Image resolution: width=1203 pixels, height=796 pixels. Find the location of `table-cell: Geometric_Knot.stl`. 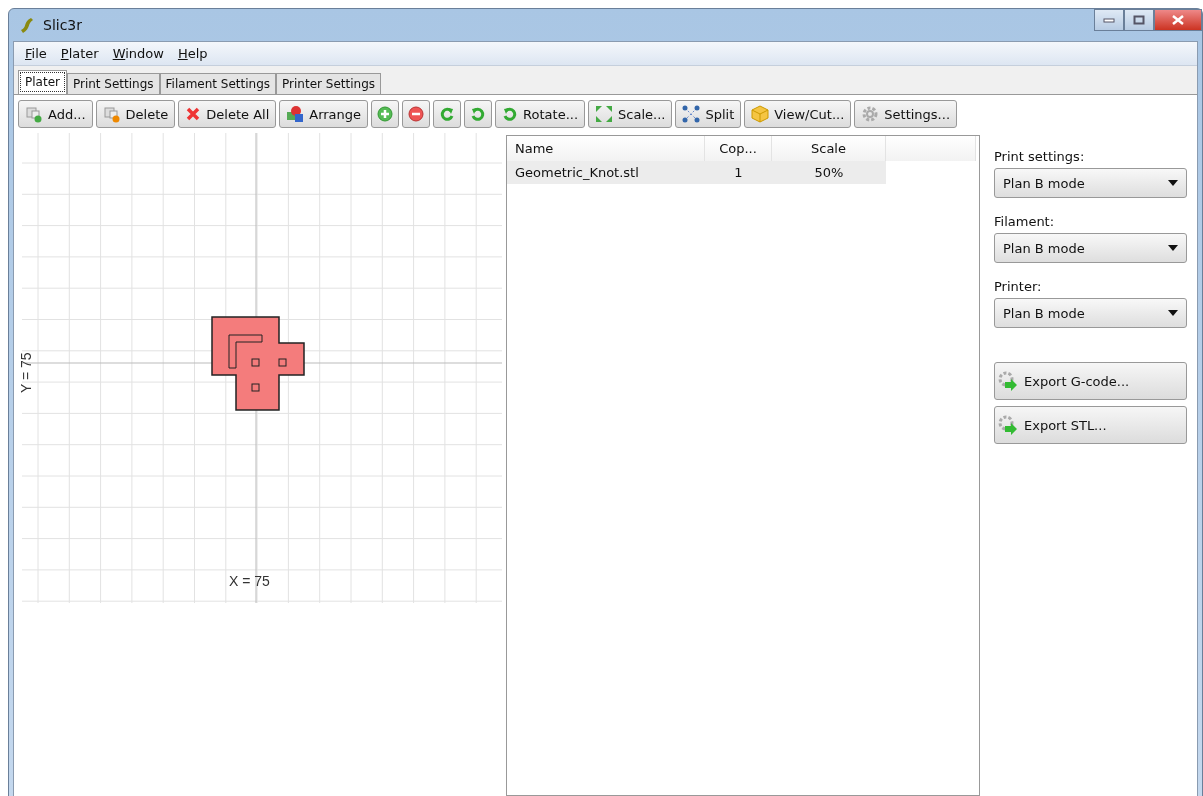

table-cell: Geometric_Knot.stl is located at coordinates (606, 172).